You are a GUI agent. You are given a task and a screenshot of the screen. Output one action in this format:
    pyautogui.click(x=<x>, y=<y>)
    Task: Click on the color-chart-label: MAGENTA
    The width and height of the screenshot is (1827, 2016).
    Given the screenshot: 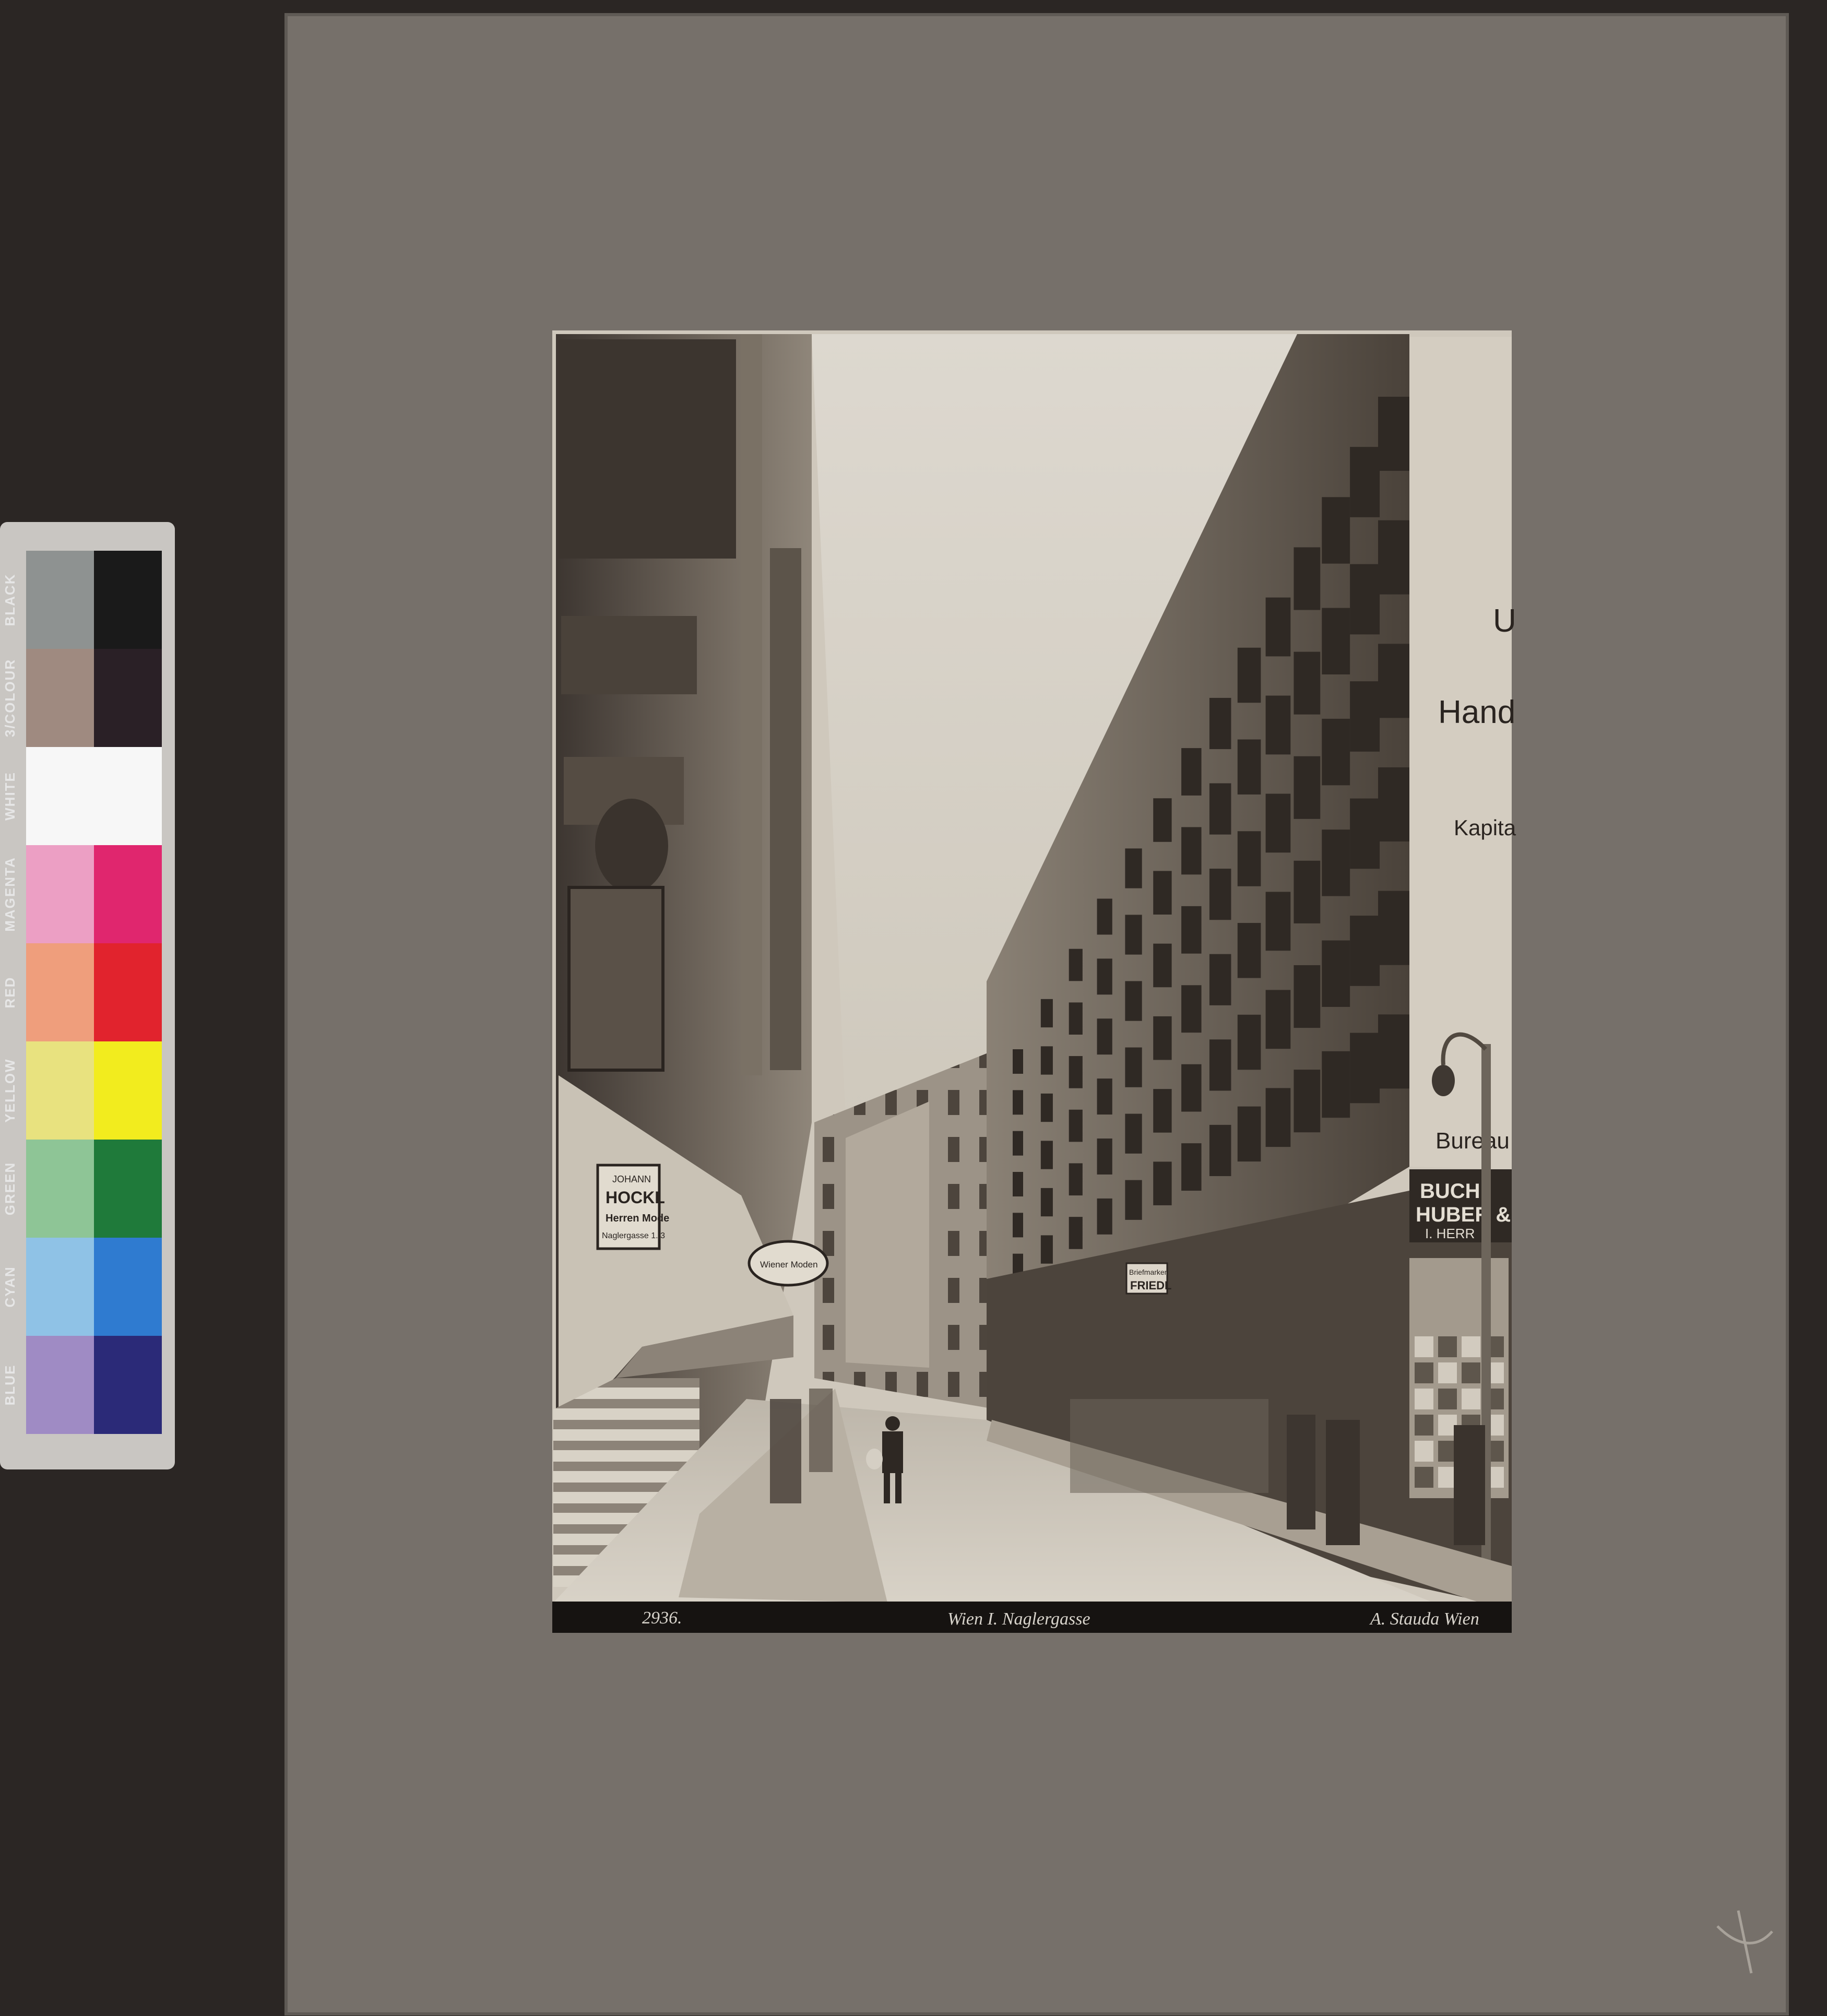 What is the action you would take?
    pyautogui.click(x=10, y=894)
    